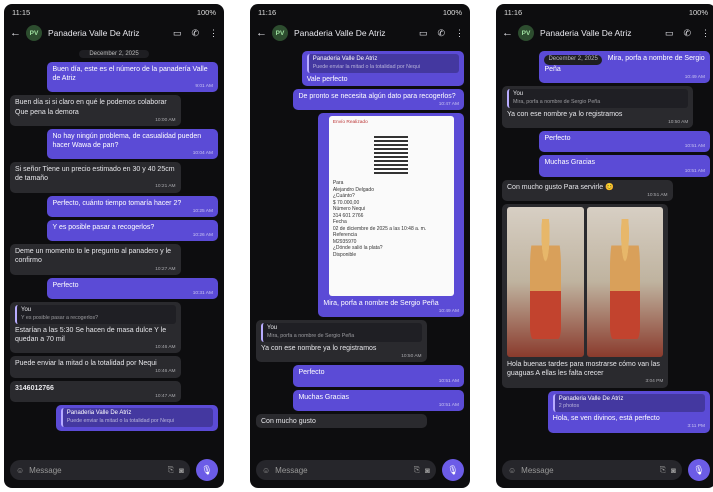 This screenshot has width=713, height=492. What do you see at coordinates (165, 372) in the screenshot?
I see `message-time: 10:46 AM` at bounding box center [165, 372].